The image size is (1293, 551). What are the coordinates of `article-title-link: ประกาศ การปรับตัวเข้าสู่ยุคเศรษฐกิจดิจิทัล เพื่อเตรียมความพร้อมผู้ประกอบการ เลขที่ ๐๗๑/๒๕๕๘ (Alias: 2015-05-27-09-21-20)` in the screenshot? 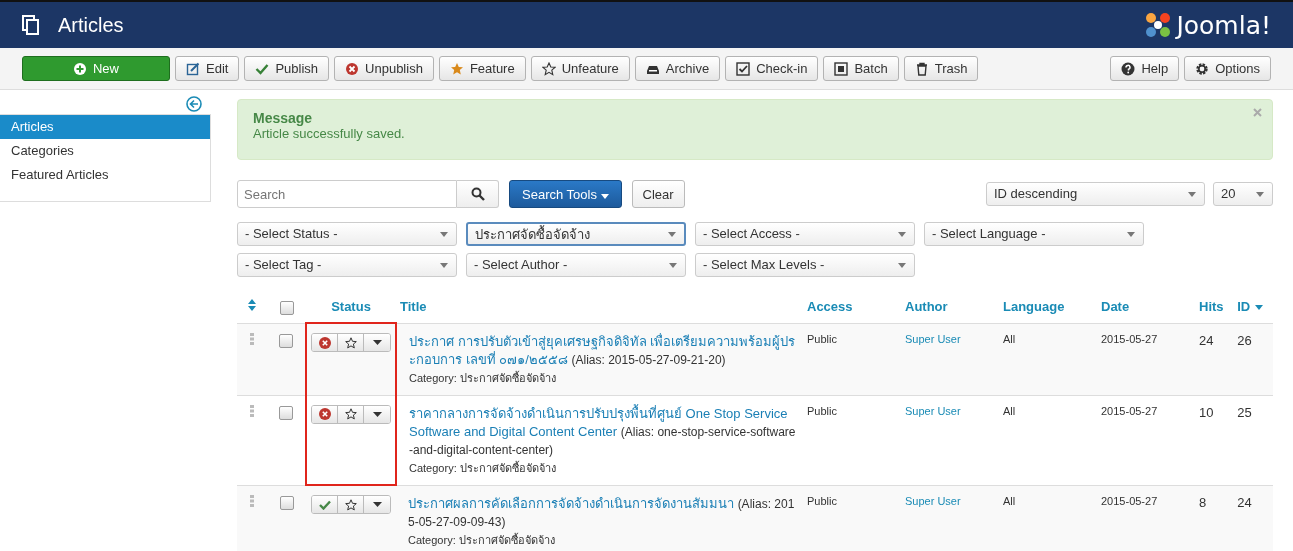 It's located at (604, 350).